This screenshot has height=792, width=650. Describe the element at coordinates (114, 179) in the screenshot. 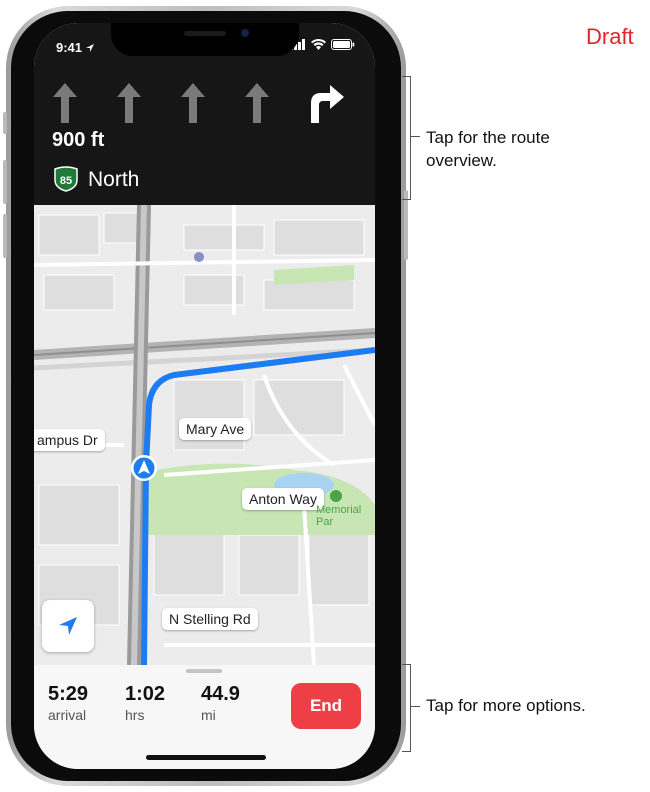

I see `road-direction: North` at that location.